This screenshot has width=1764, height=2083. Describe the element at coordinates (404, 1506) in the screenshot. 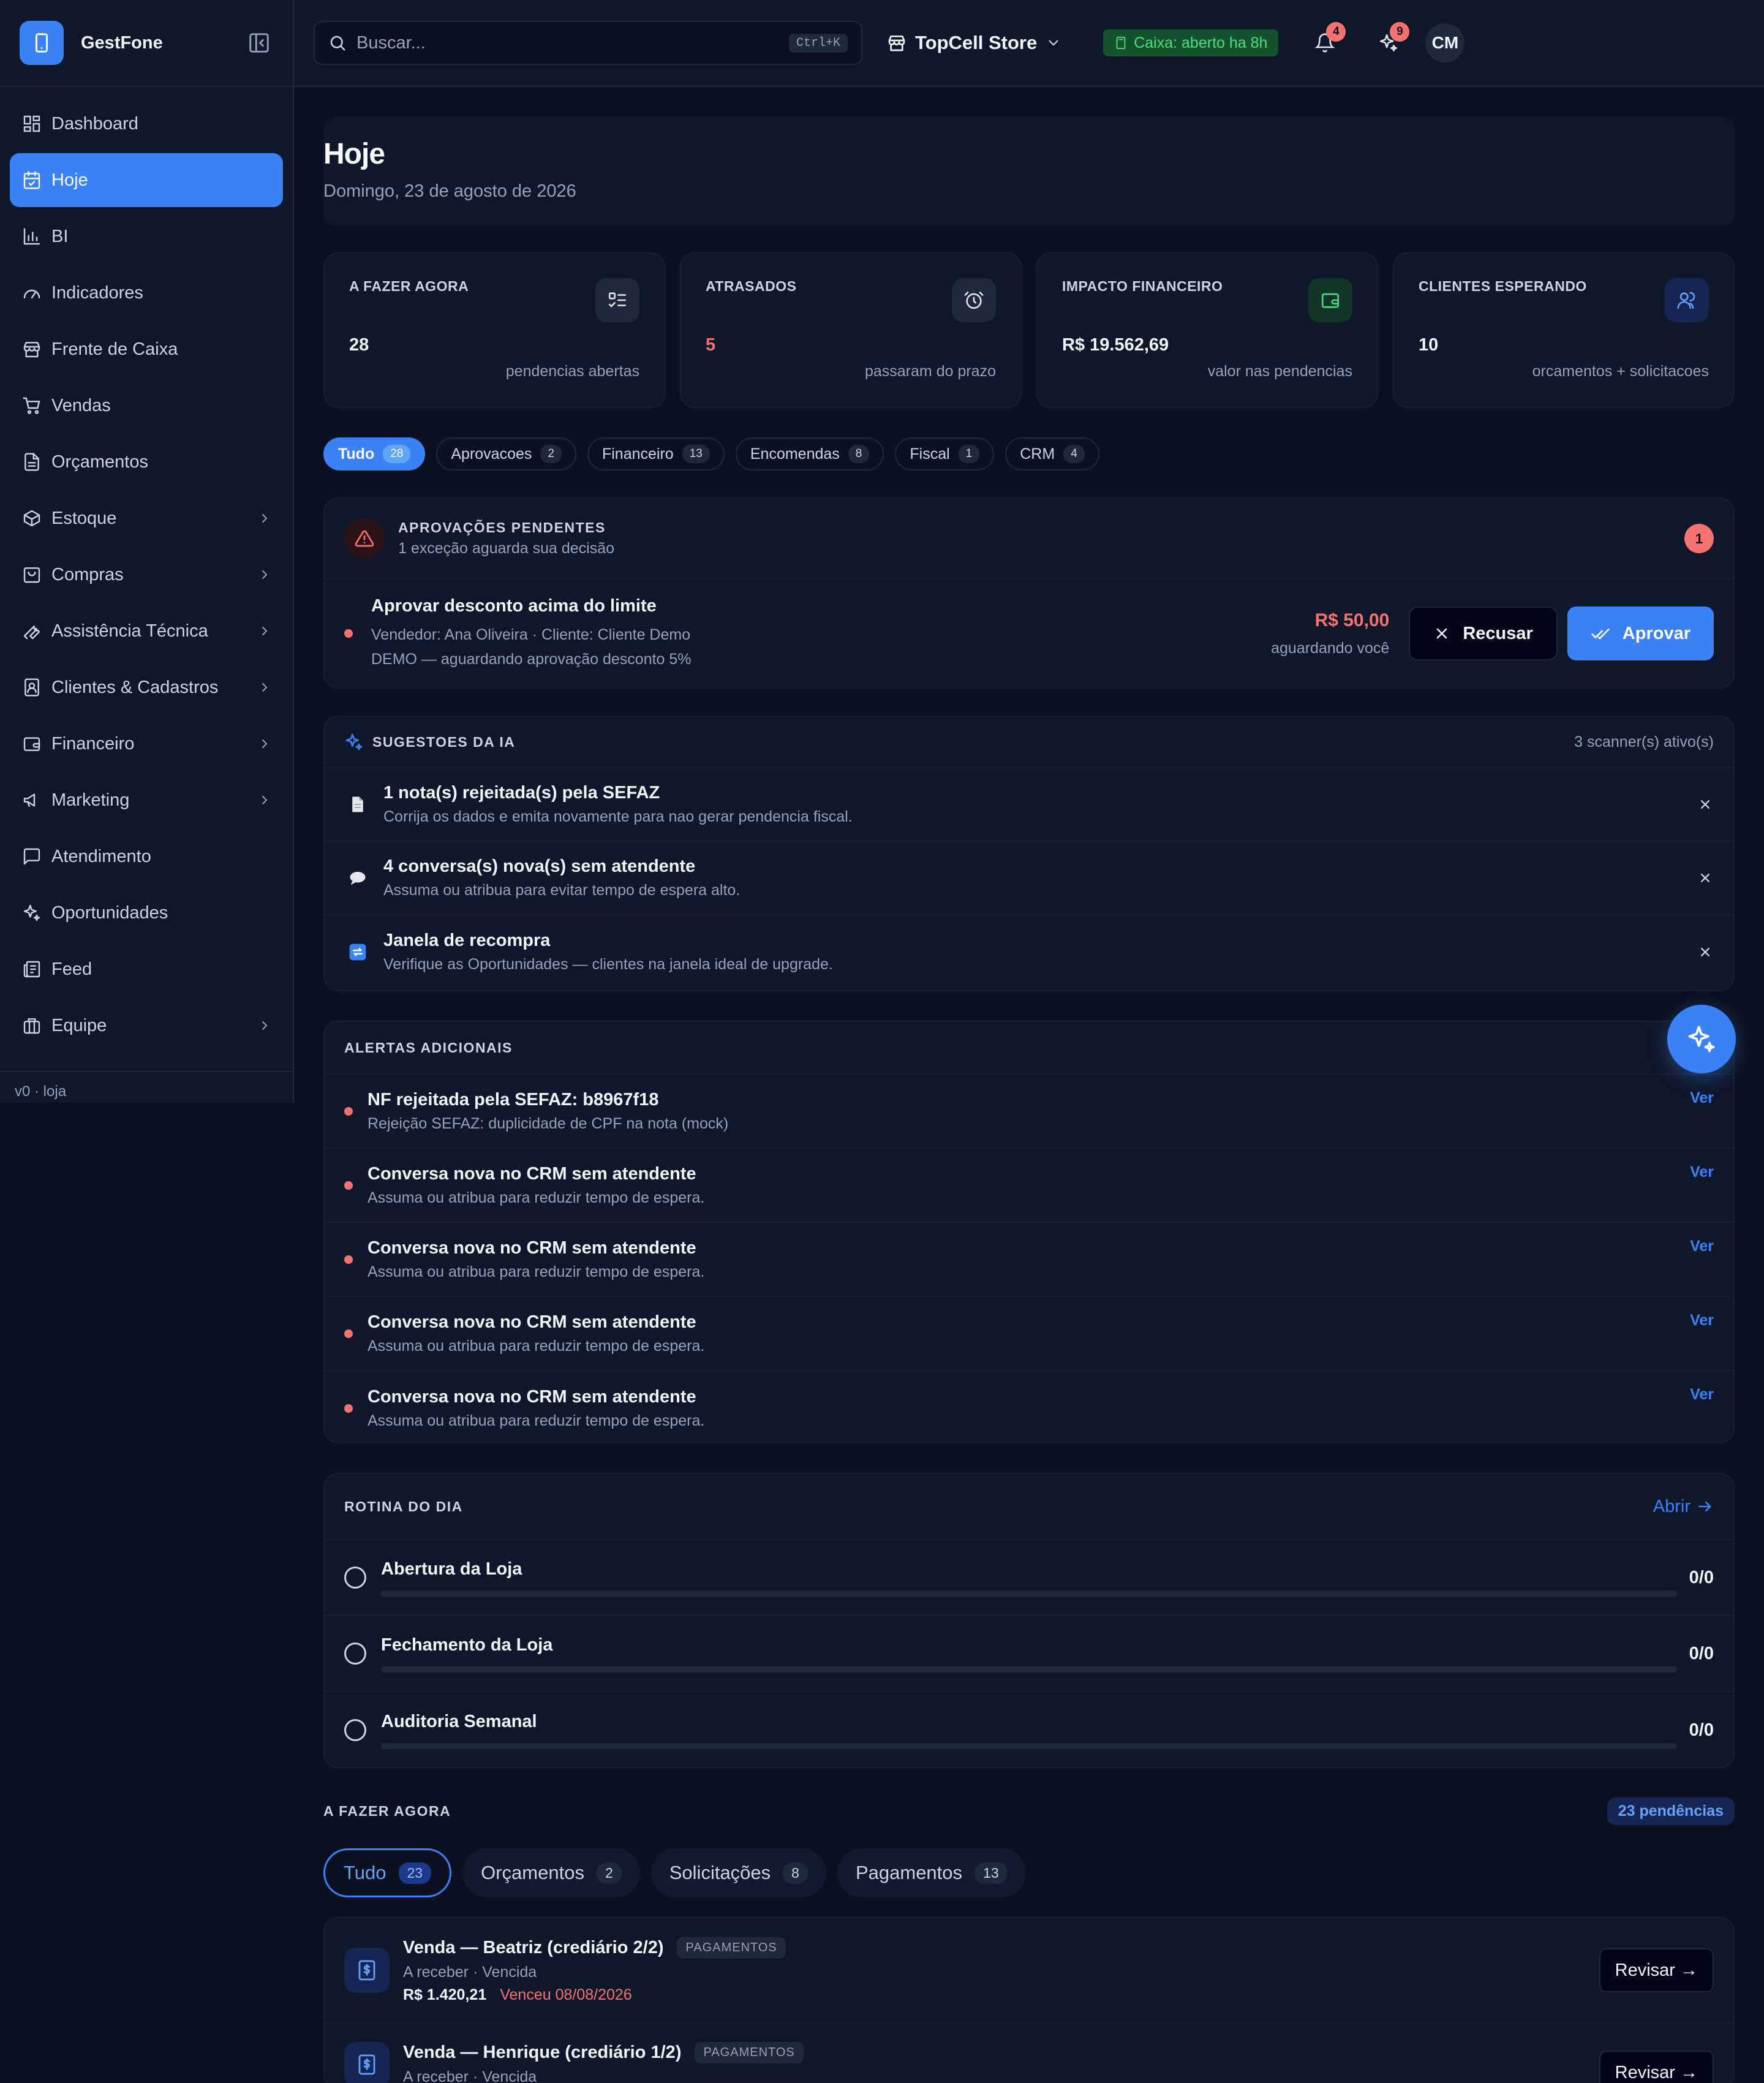

I see `routine-title: ROTINA DO DIA` at that location.